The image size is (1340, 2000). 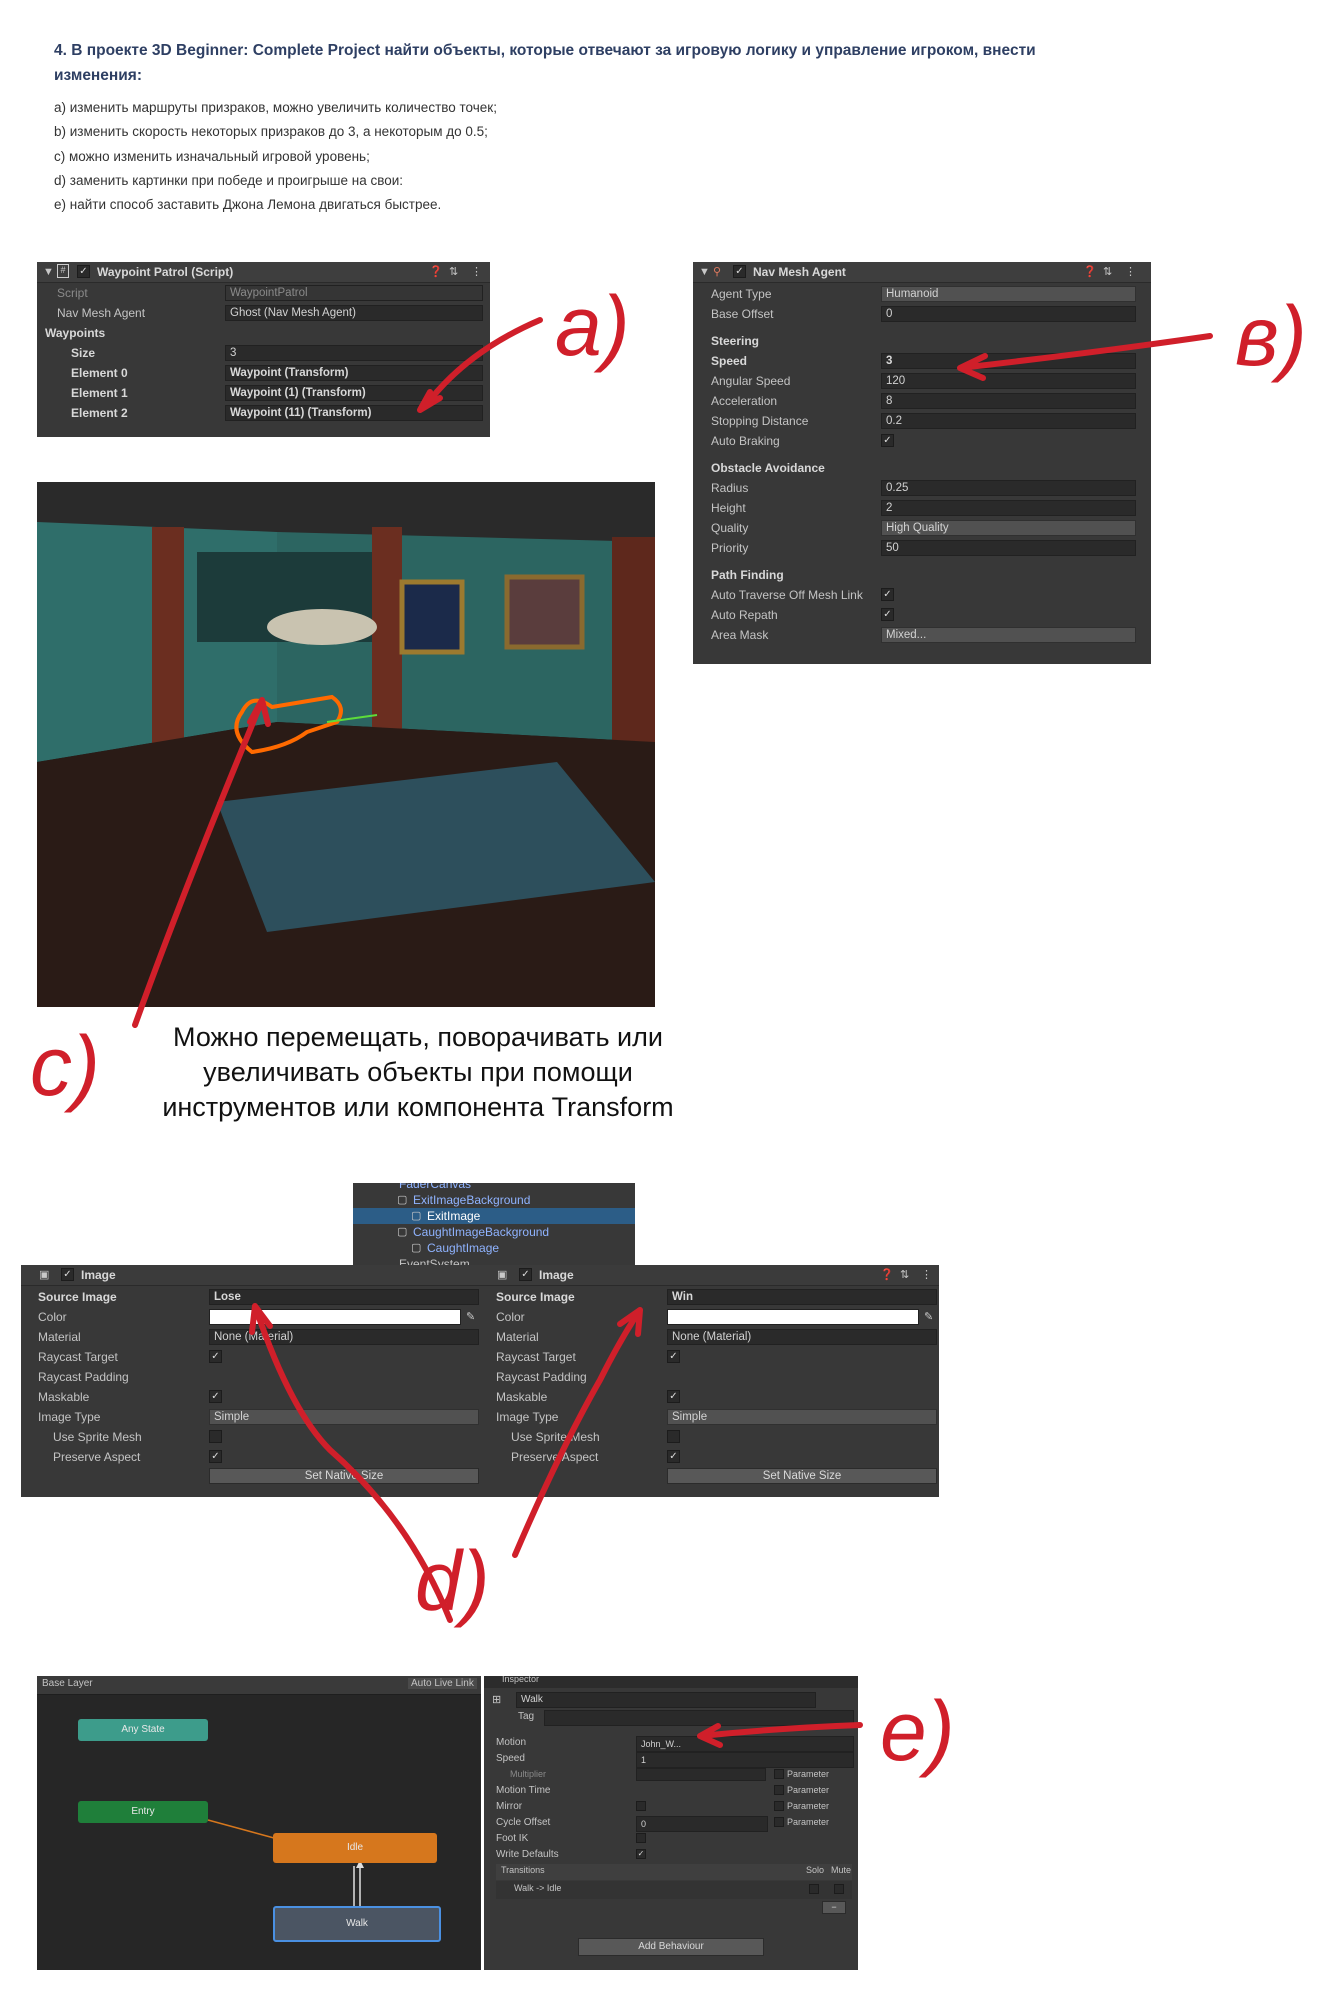 I want to click on radius-field: 0.25, so click(x=1008, y=488).